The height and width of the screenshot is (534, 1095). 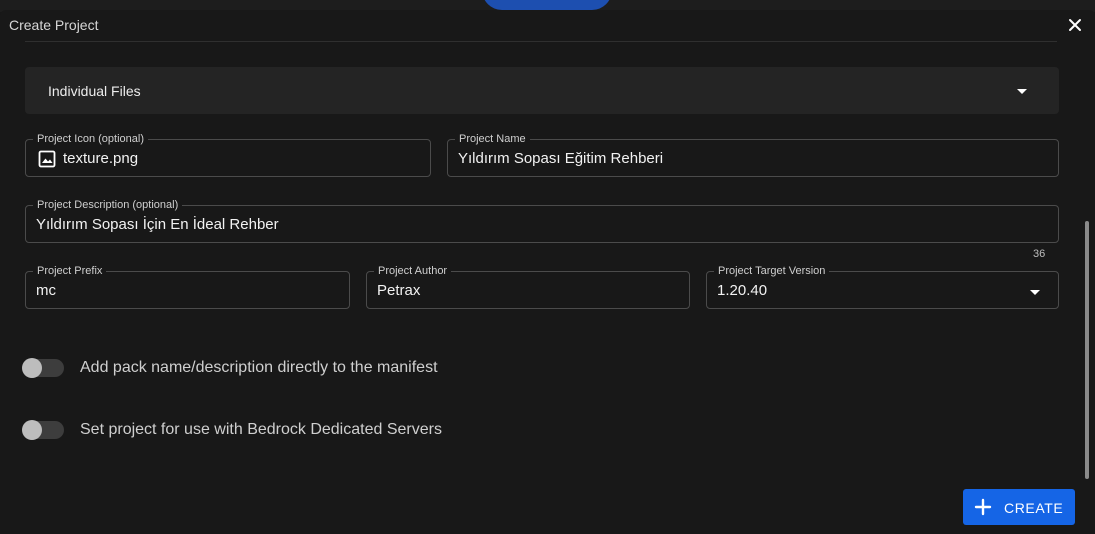 What do you see at coordinates (772, 271) in the screenshot?
I see `project-target-version-label: Project Target Version` at bounding box center [772, 271].